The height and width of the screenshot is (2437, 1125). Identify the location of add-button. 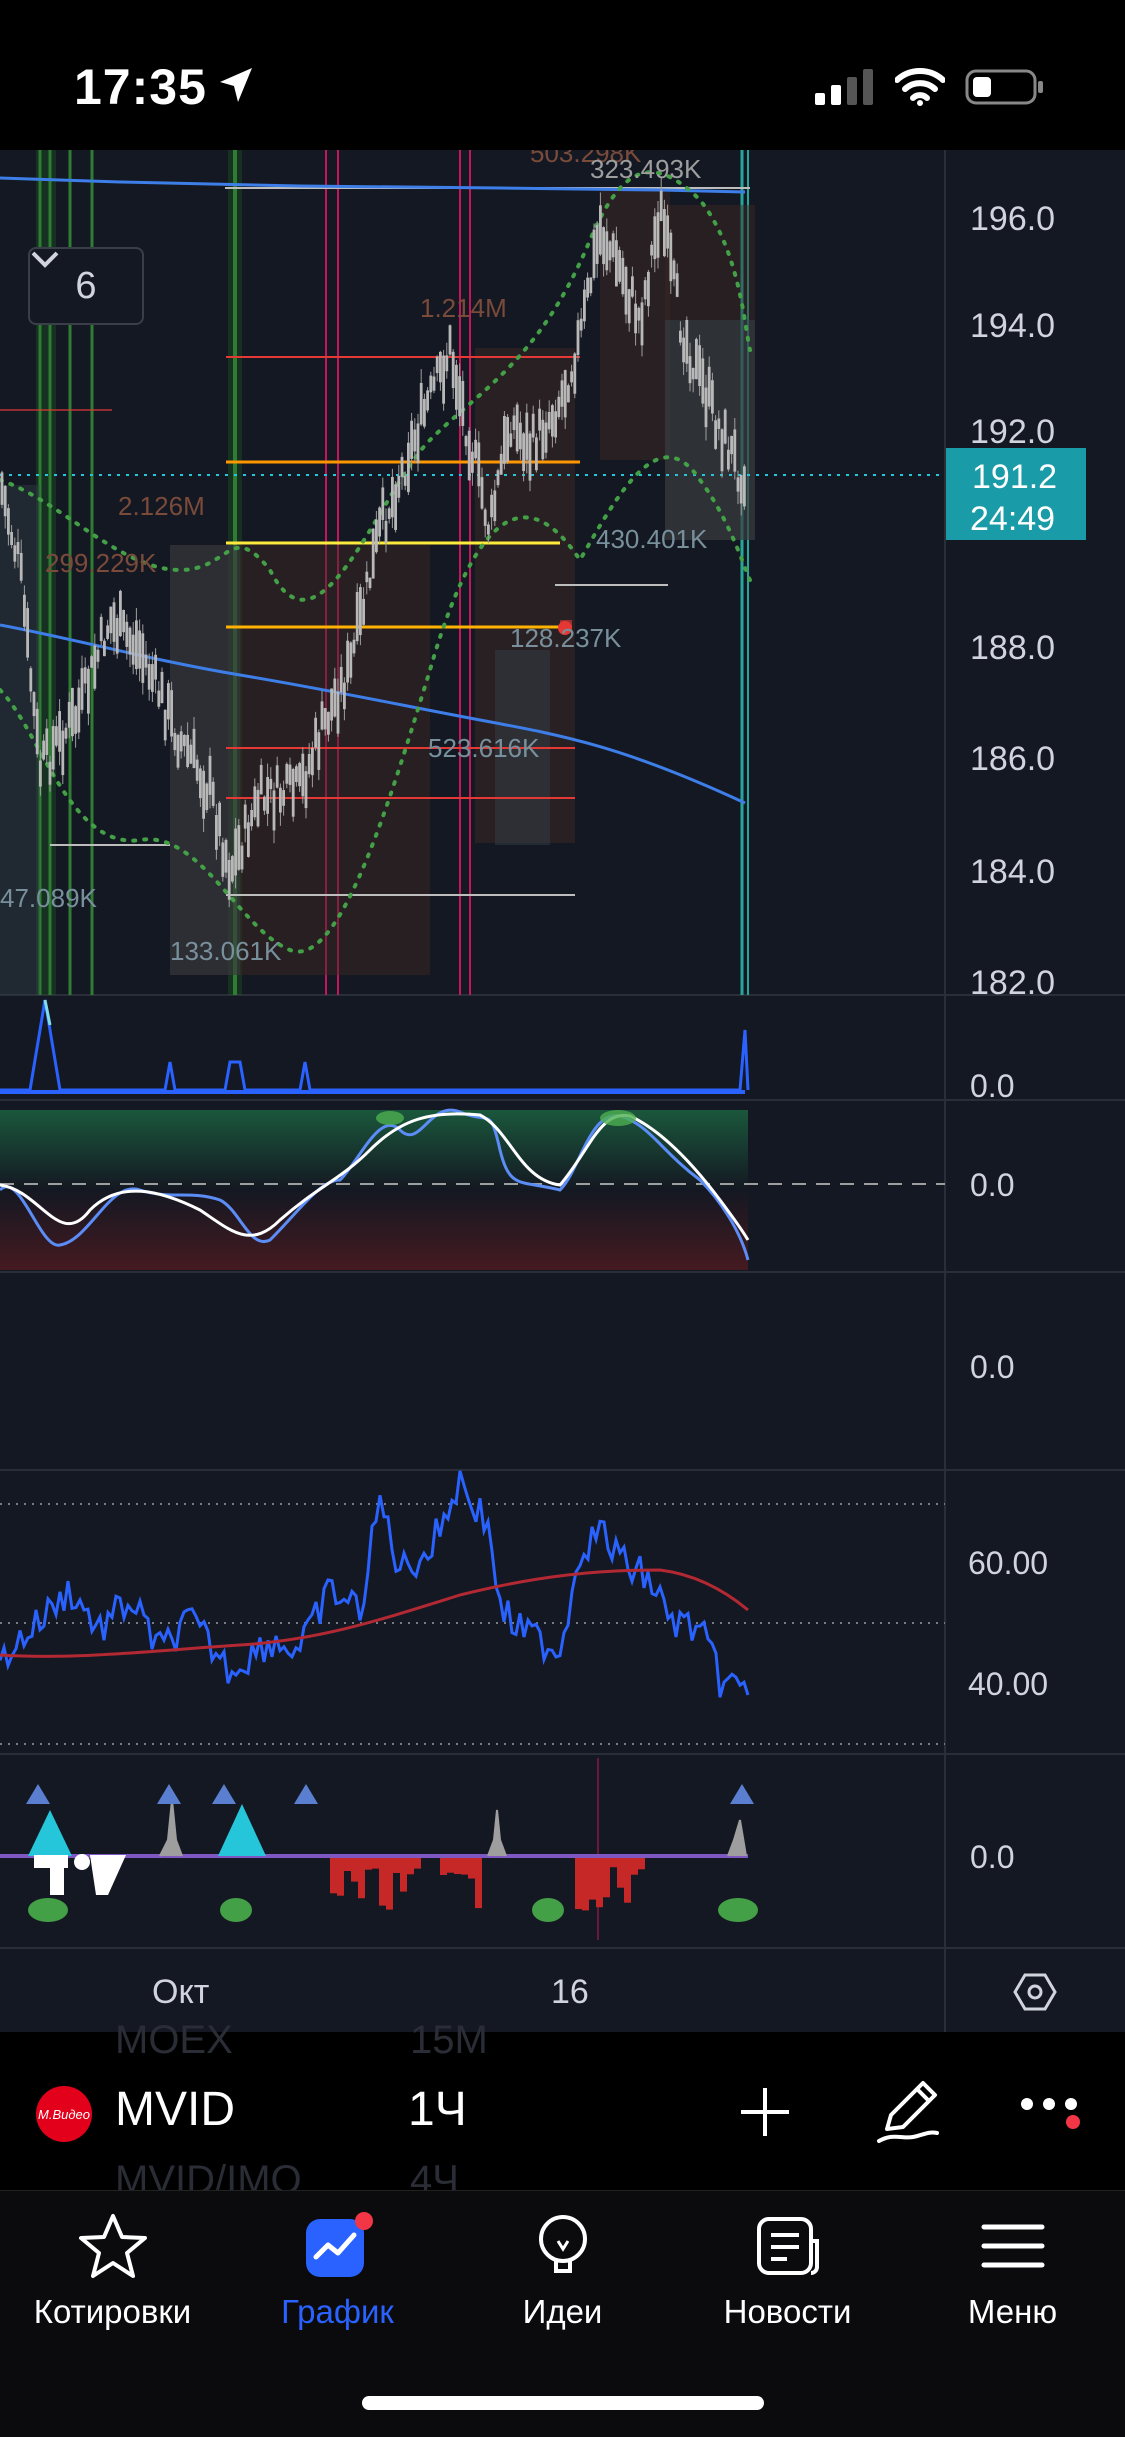
(765, 2112).